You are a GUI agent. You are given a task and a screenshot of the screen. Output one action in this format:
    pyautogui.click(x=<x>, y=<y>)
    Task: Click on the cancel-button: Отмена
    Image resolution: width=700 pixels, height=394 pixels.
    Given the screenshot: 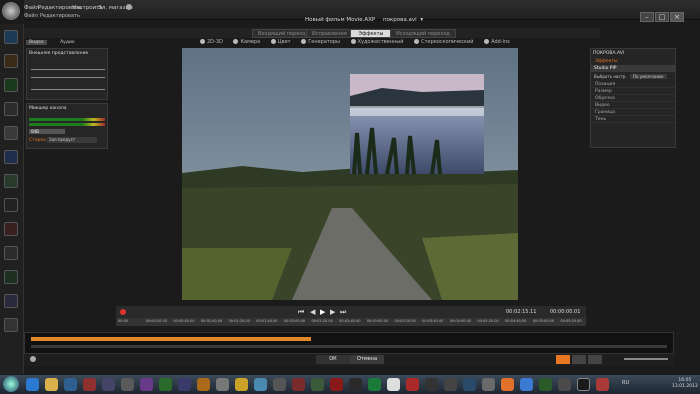 What is the action you would take?
    pyautogui.click(x=367, y=359)
    